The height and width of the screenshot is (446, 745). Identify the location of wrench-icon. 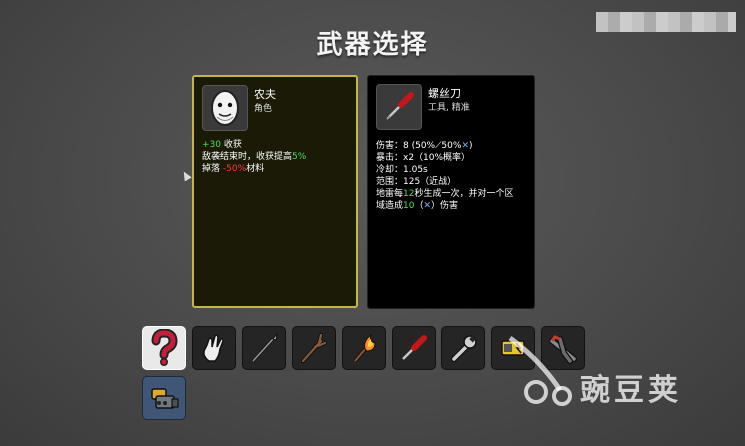
(464, 348).